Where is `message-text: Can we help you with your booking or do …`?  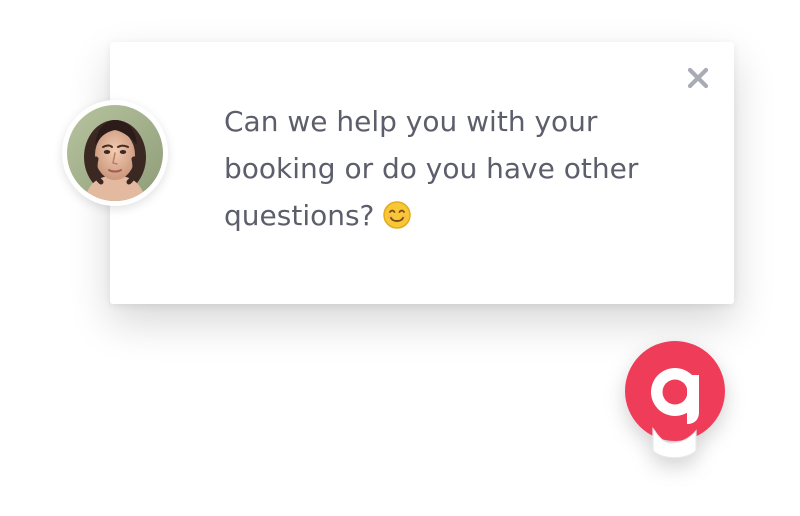 message-text: Can we help you with your booking or do … is located at coordinates (431, 168).